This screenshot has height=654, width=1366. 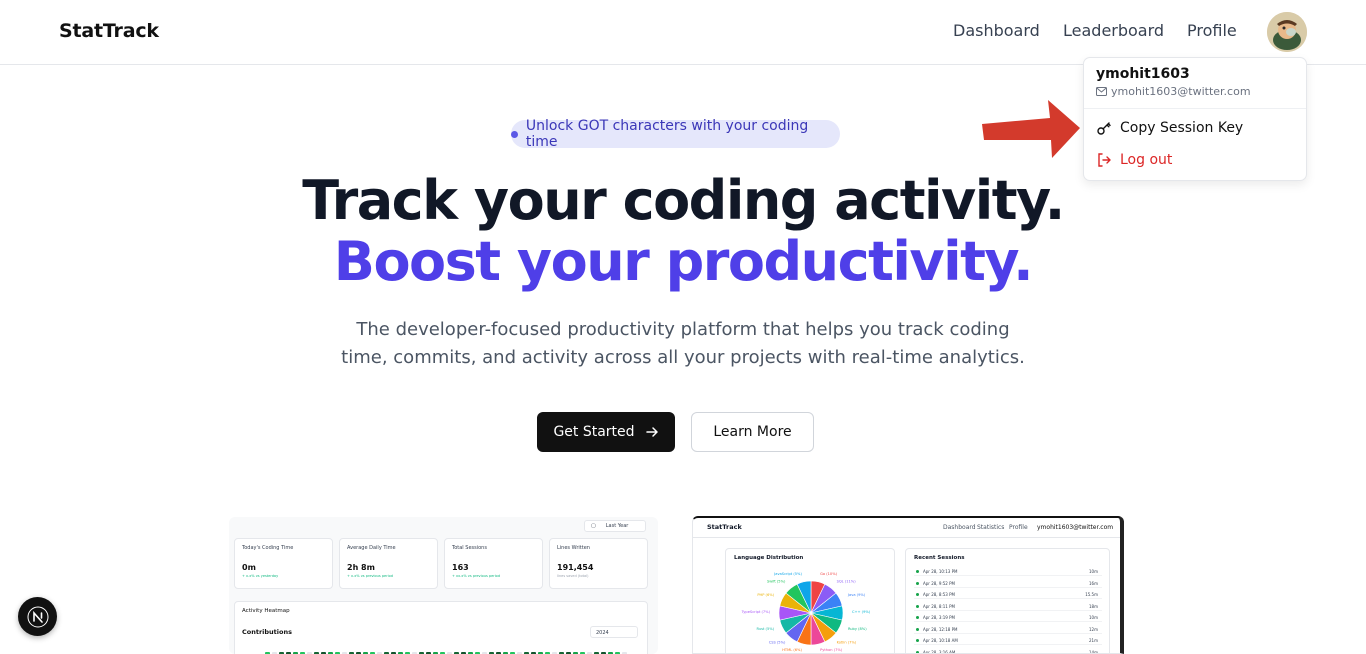 I want to click on session-row: Apr 28, 10:13 PM 10m, so click(x=1008, y=572).